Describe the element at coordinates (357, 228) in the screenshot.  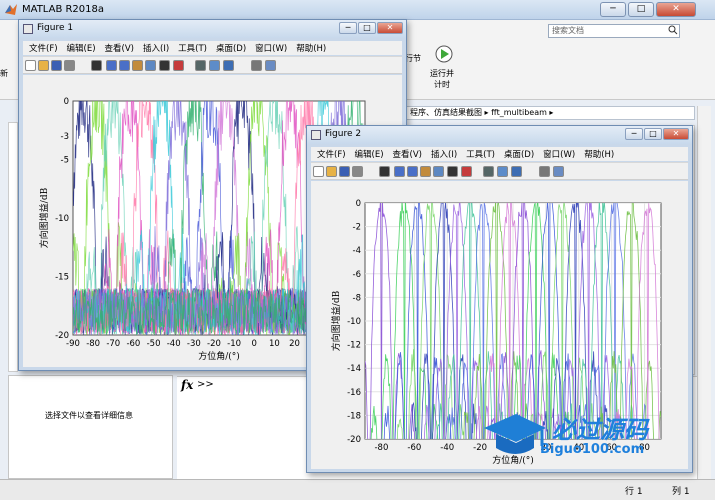
I see `figure2-ytick-label: -2` at that location.